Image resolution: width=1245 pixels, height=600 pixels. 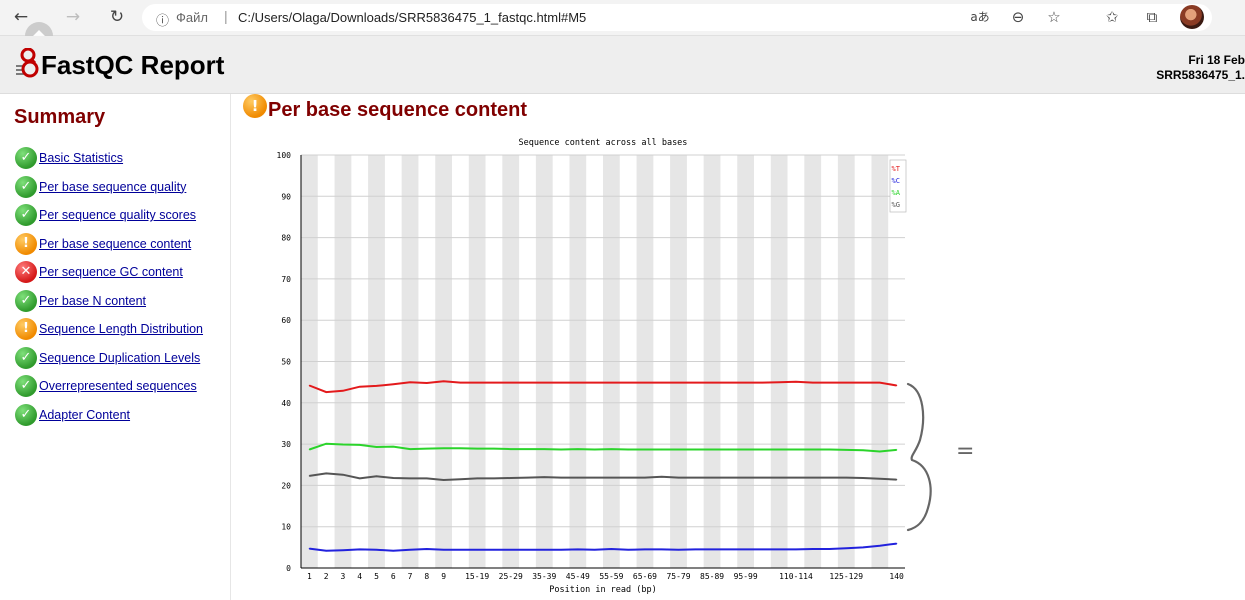 What do you see at coordinates (359, 576) in the screenshot?
I see `x-tick-label: 4` at bounding box center [359, 576].